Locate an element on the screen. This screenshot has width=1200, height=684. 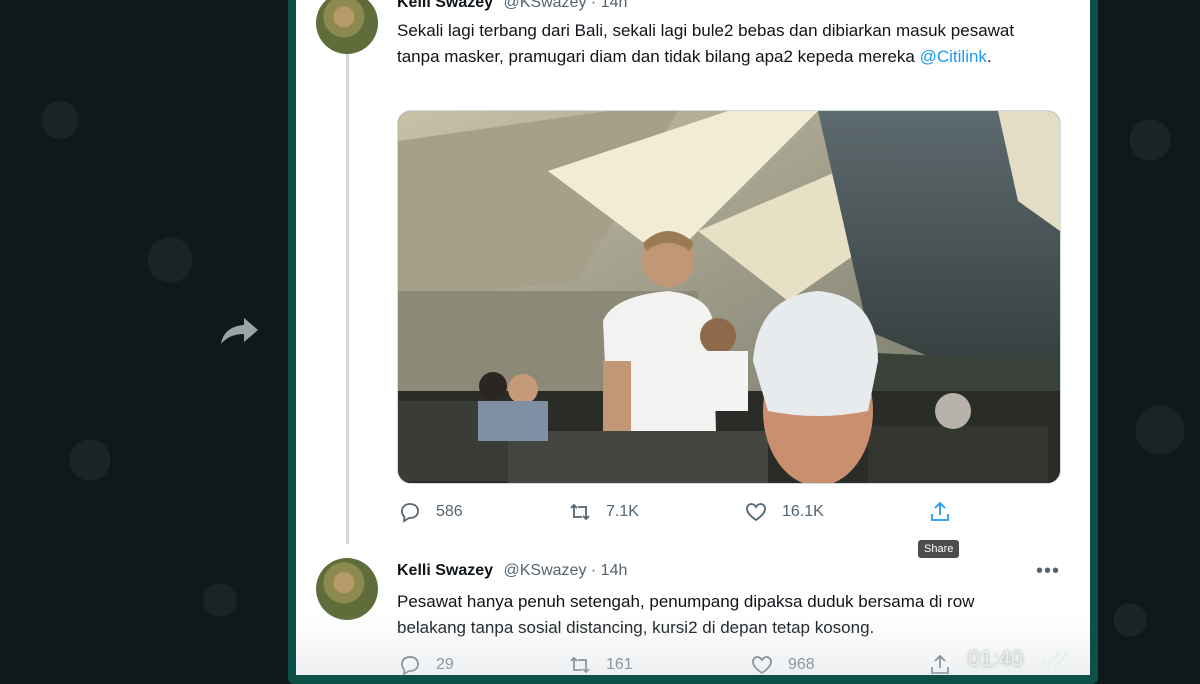
message-timestamp: 01:40 is located at coordinates (996, 658).